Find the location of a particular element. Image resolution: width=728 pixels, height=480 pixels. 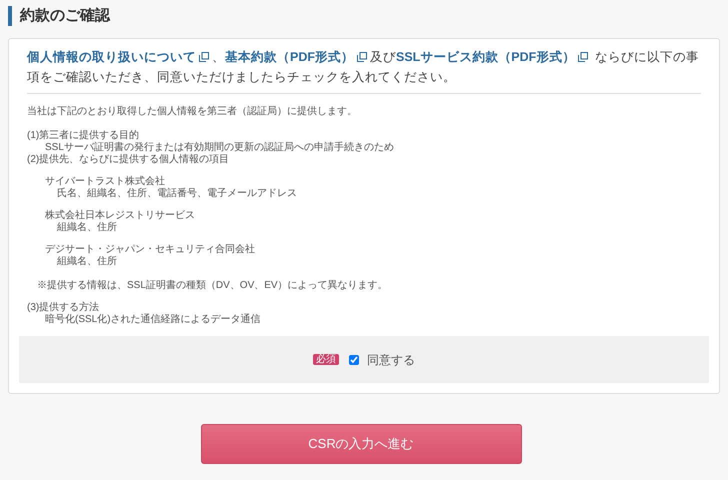

company-name: 株式会社日本レジストリサービス is located at coordinates (120, 216).